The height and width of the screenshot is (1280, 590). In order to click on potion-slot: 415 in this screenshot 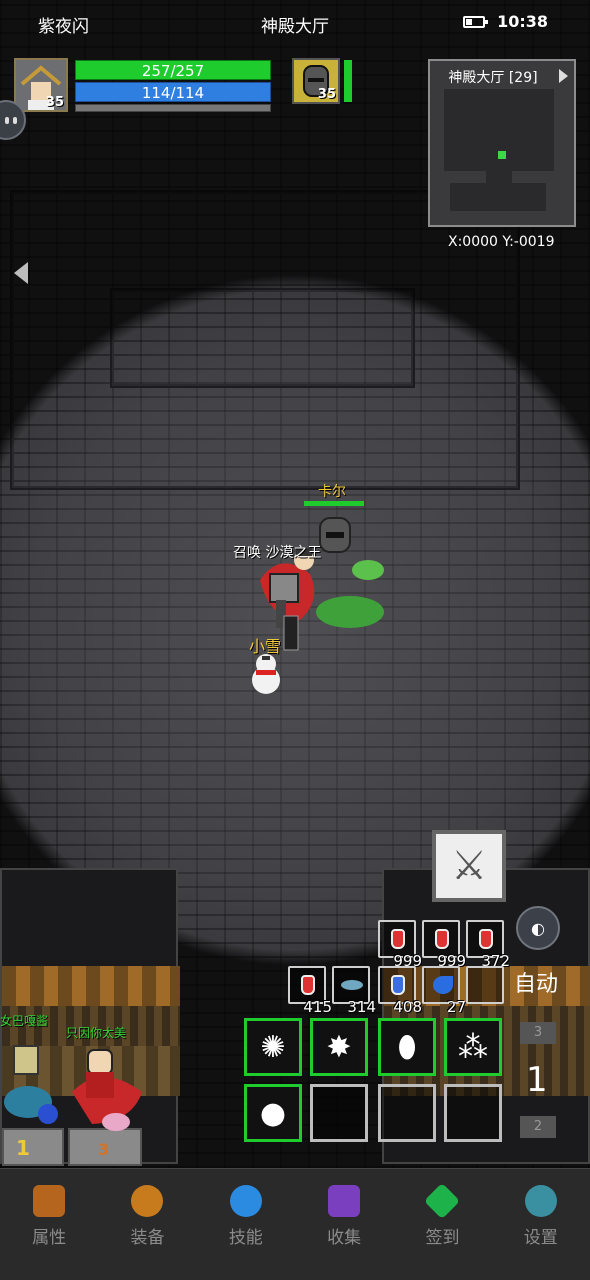, I will do `click(310, 991)`.